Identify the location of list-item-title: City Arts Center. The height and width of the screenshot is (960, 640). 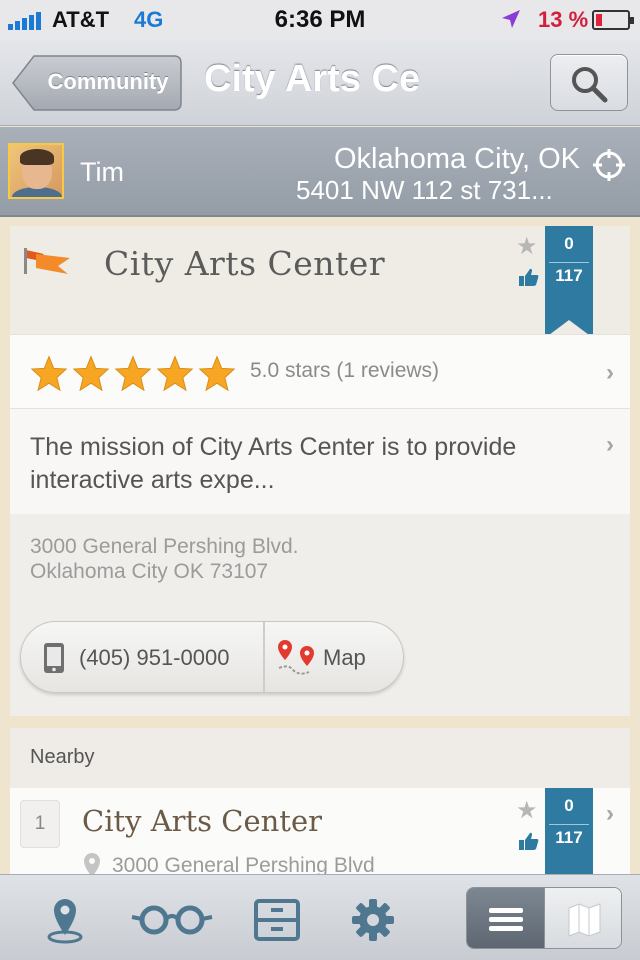
(202, 821).